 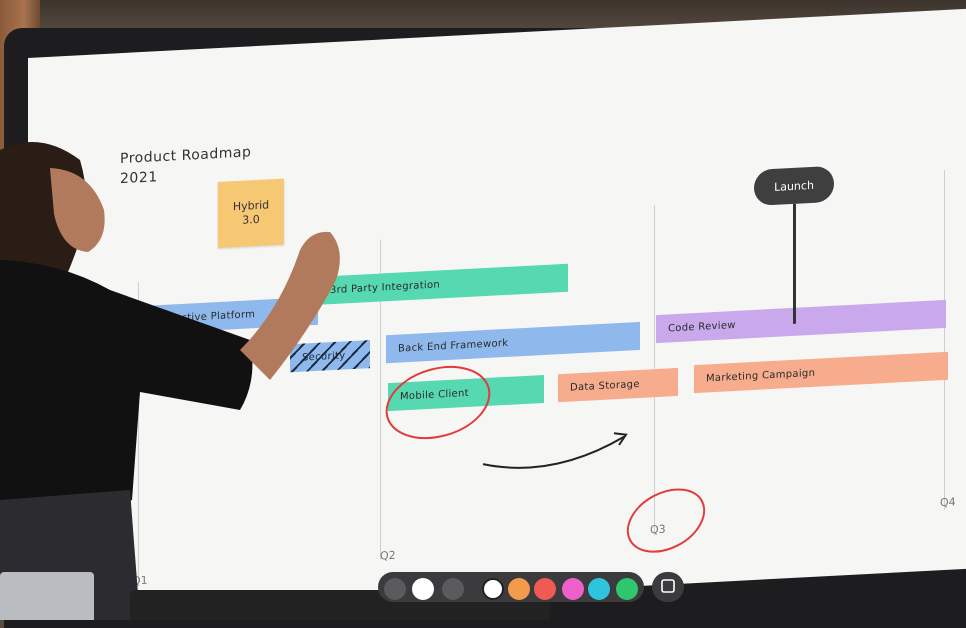 I want to click on color-pink, so click(x=573, y=589).